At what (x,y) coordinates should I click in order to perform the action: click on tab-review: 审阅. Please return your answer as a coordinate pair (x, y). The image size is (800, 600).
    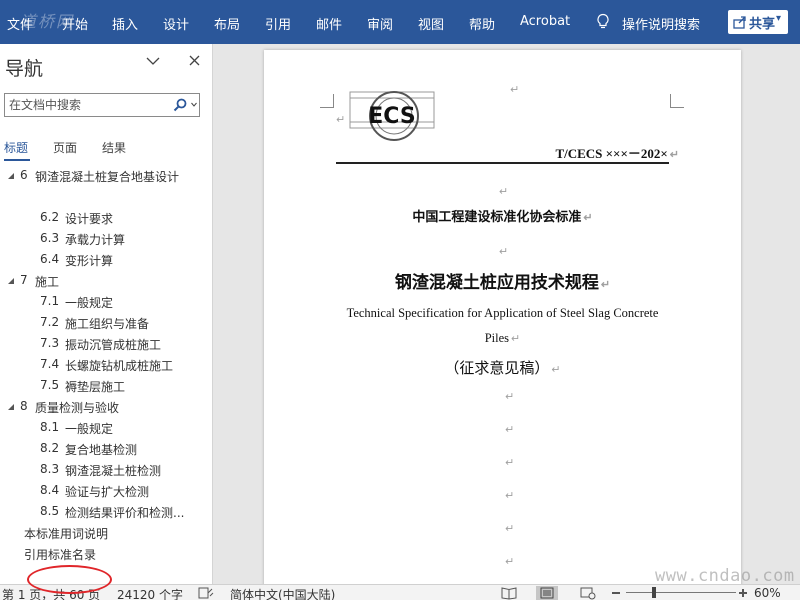
    Looking at the image, I should click on (380, 23).